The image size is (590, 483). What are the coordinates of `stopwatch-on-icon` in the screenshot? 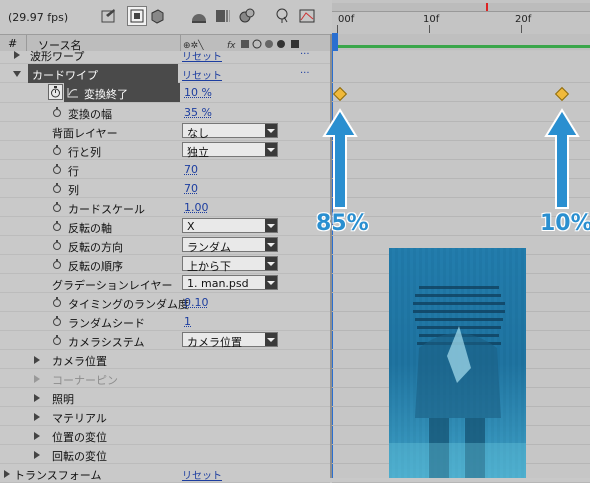 It's located at (55, 92).